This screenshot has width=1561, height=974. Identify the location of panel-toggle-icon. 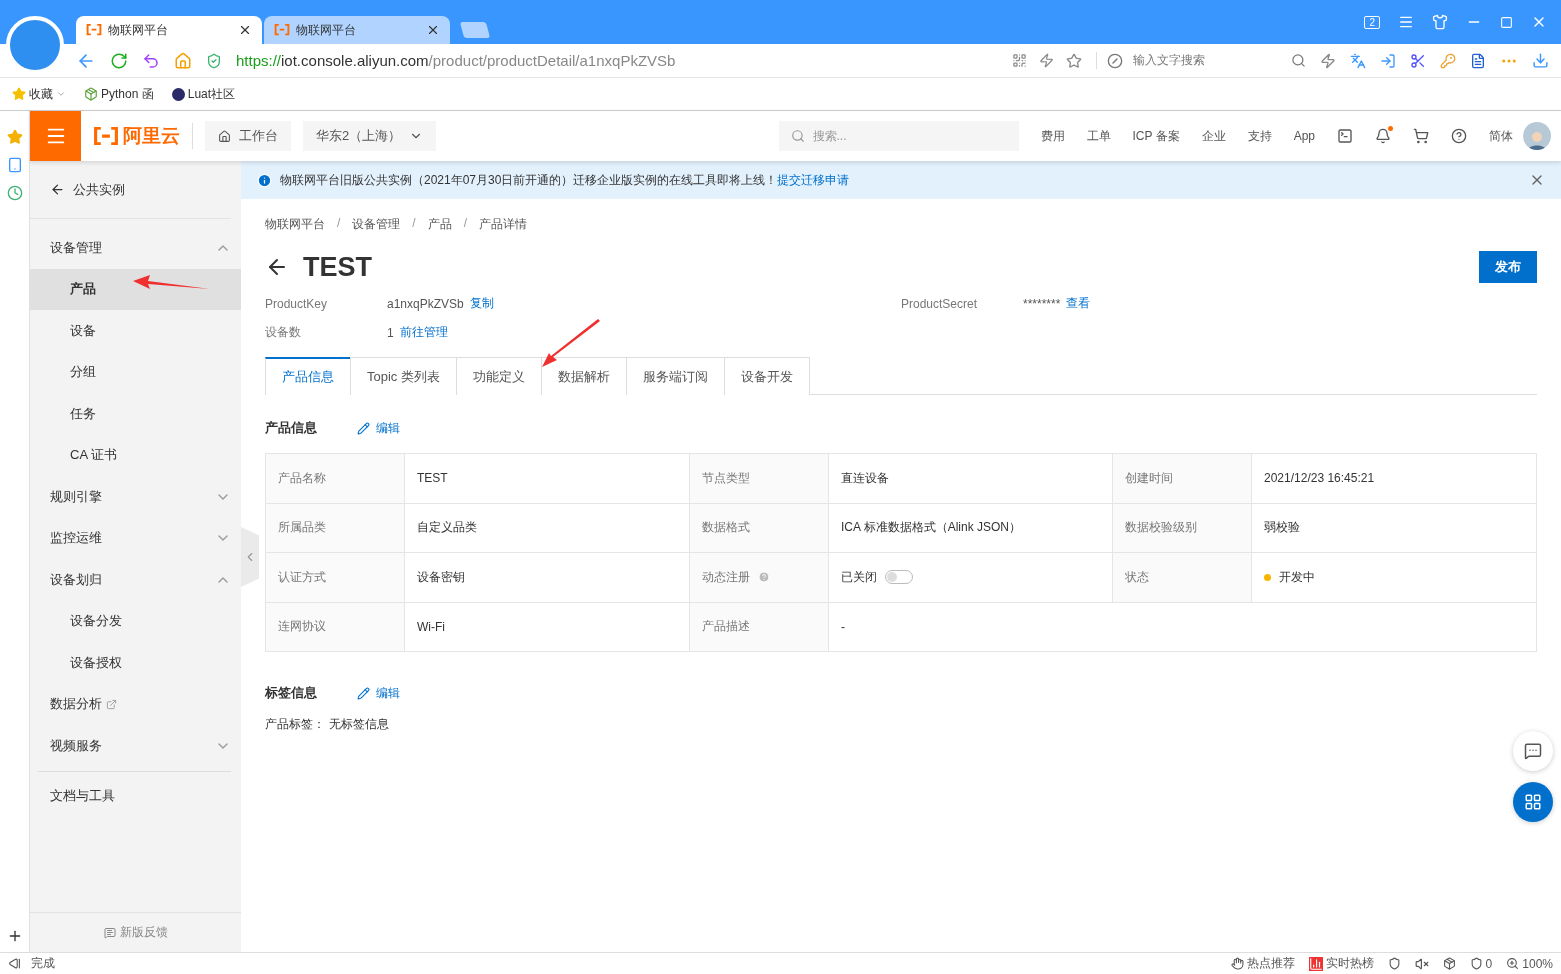
(14, 963).